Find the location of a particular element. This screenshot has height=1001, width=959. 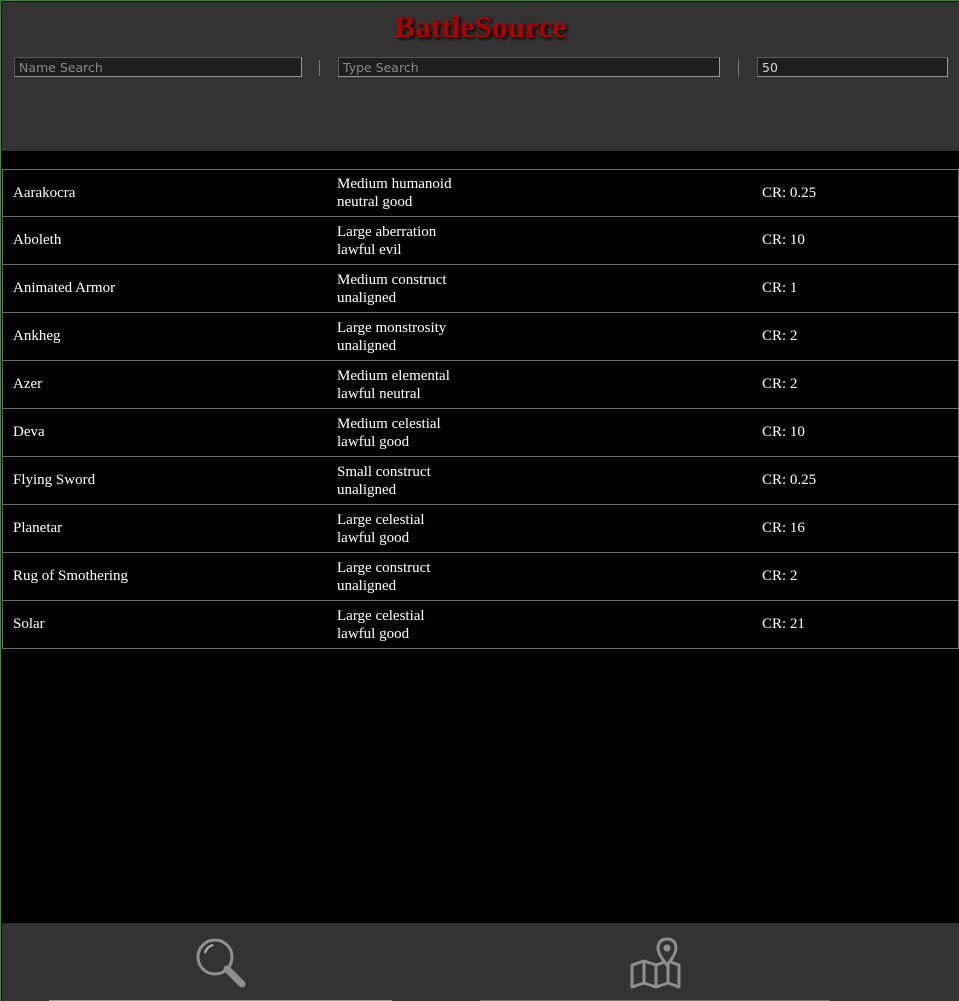

monster-alignment: neutral good is located at coordinates (375, 202).